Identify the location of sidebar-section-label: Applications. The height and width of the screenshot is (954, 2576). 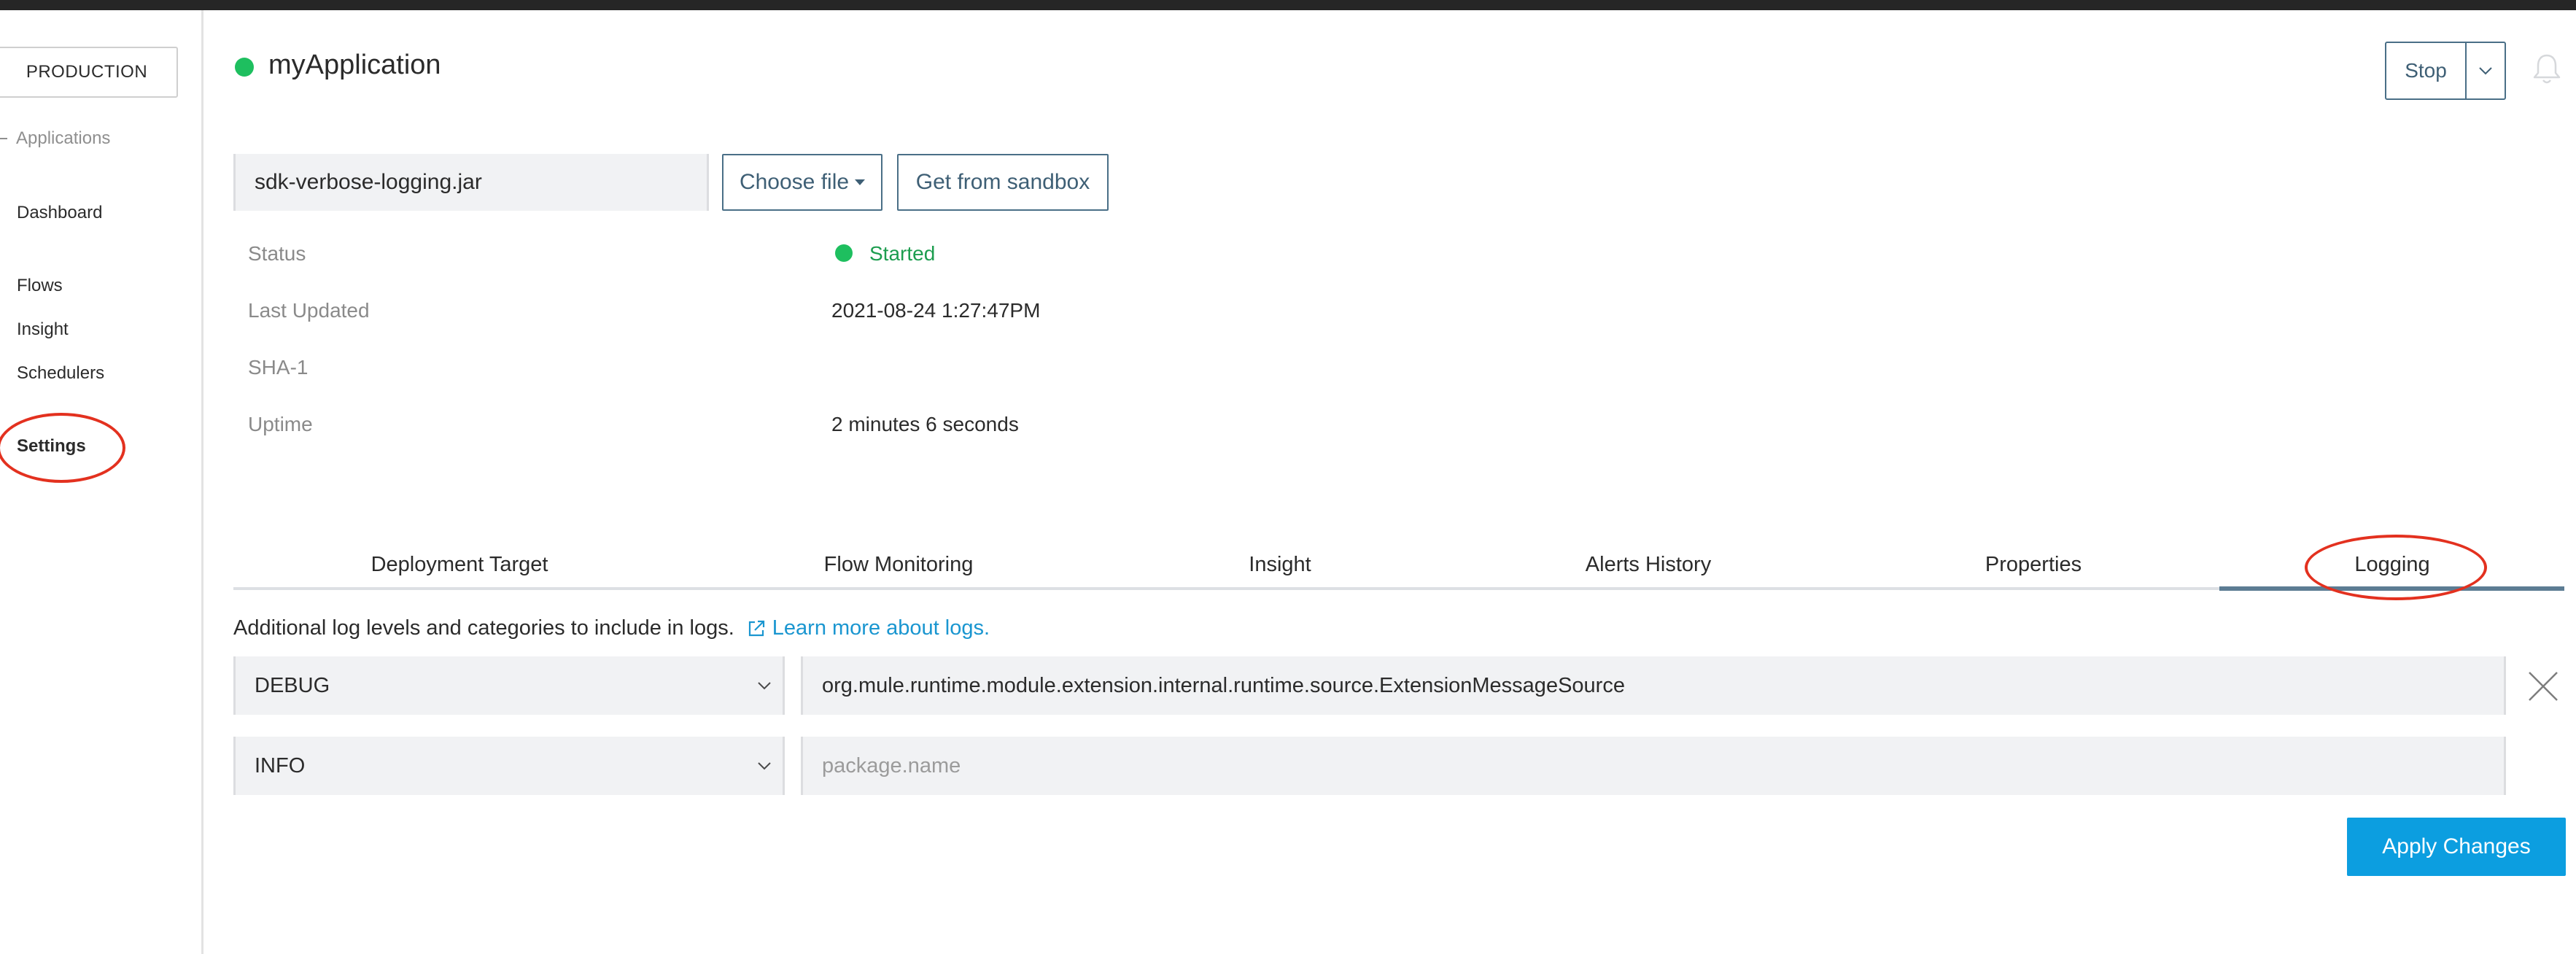
(64, 138).